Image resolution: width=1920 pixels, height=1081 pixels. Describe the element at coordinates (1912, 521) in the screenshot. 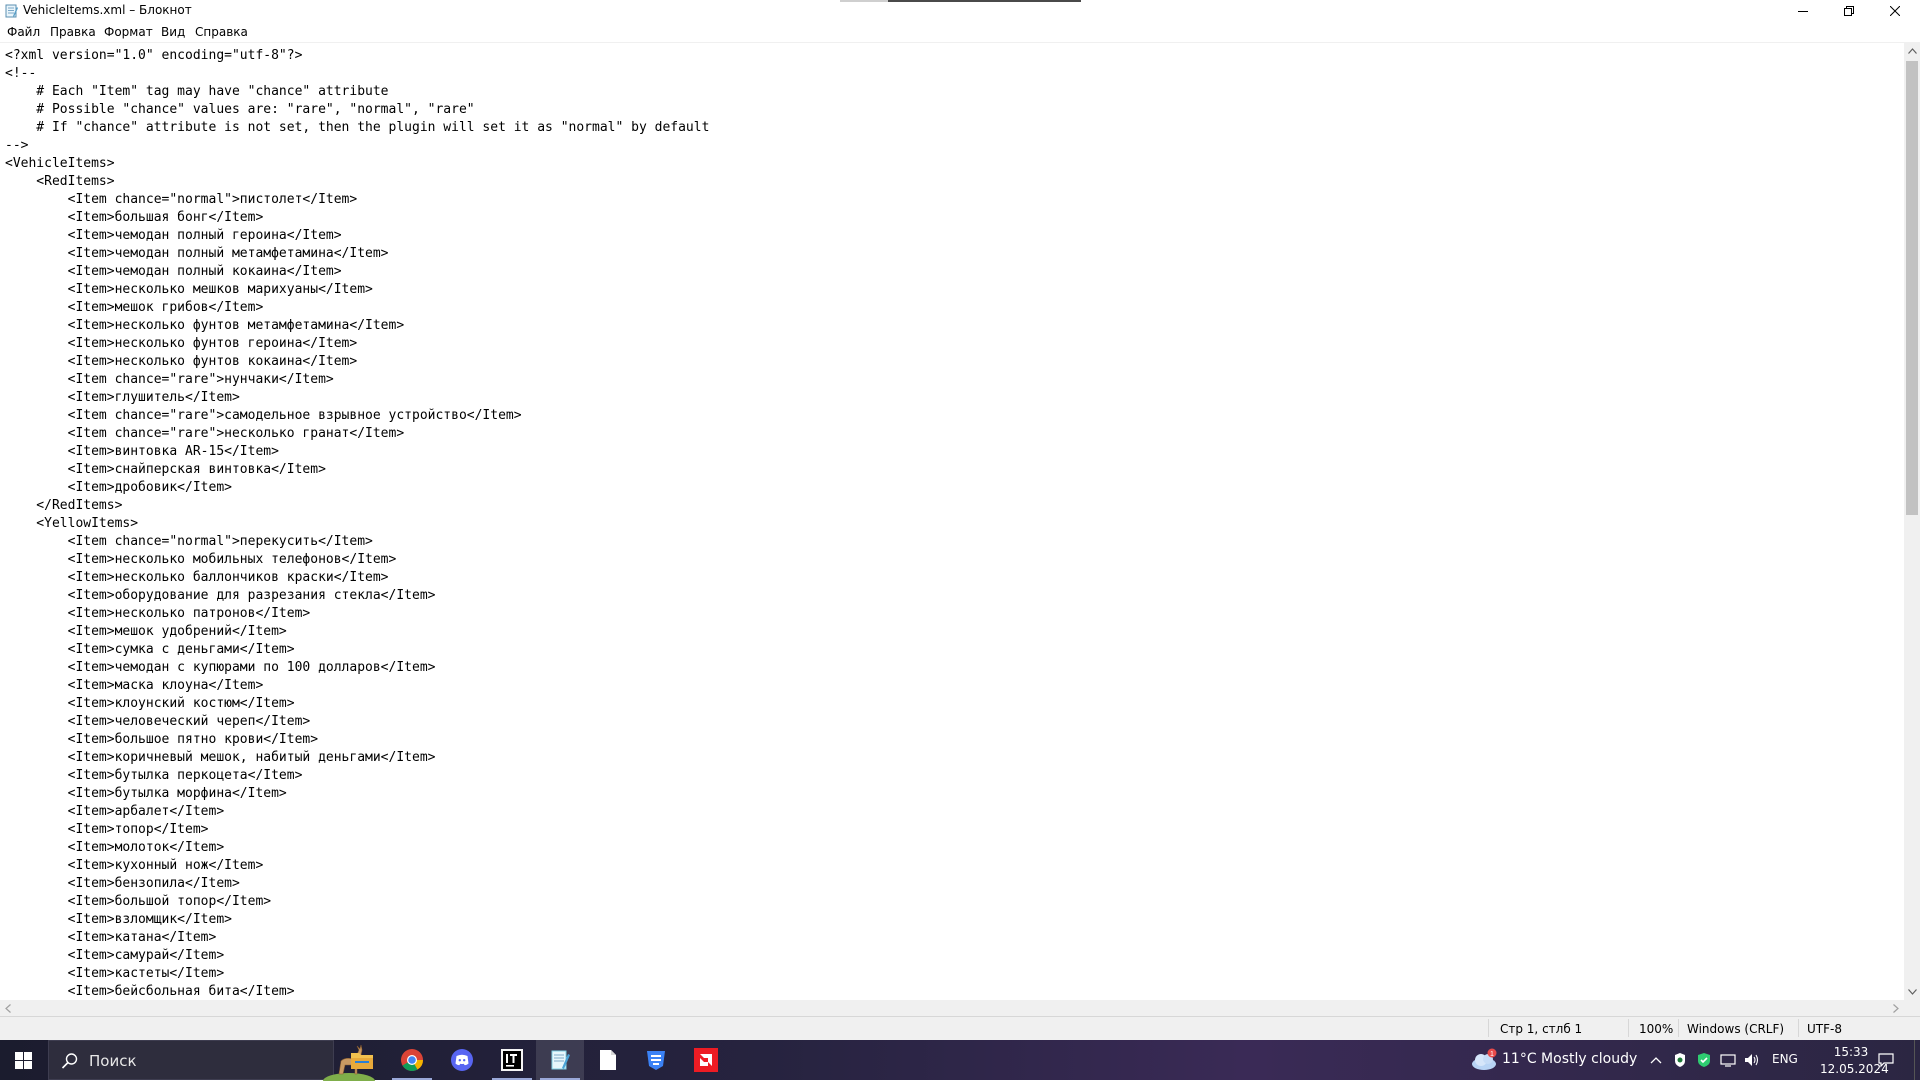

I see `vertical-scrollbar` at that location.